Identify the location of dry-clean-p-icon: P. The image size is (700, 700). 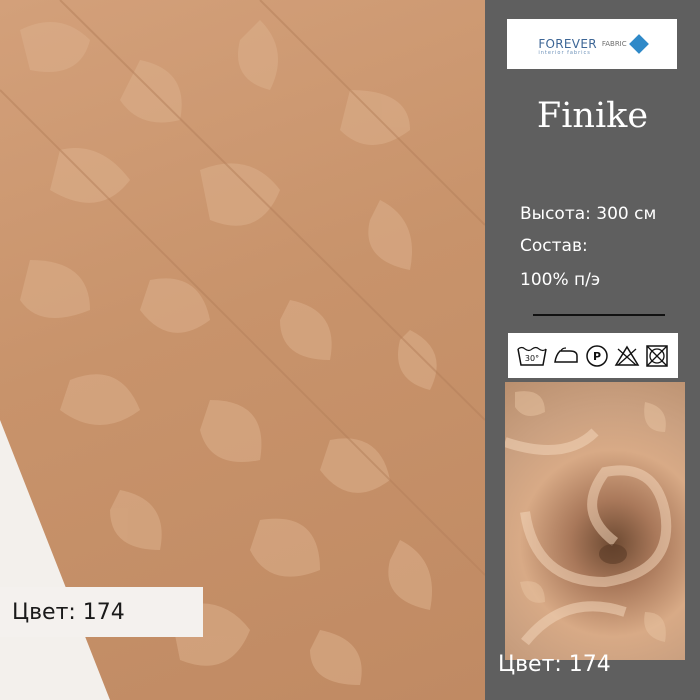
(597, 356).